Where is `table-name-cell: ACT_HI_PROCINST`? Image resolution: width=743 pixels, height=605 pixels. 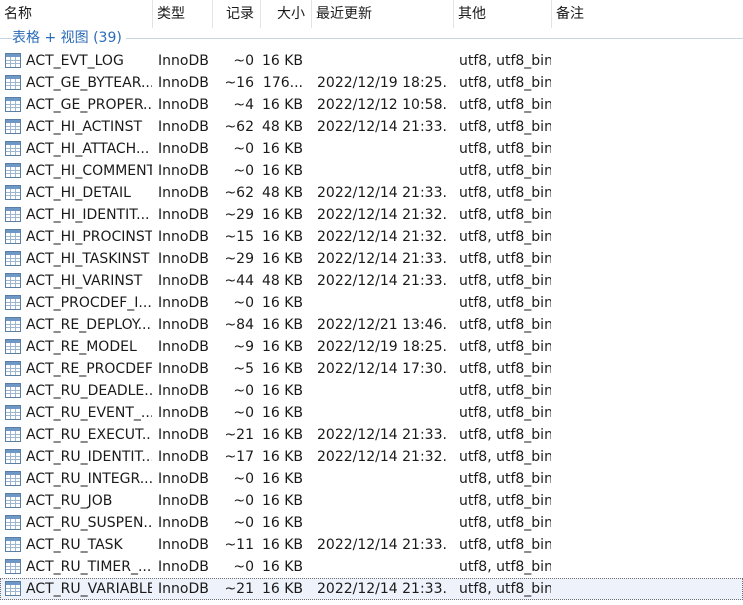
table-name-cell: ACT_HI_PROCINST is located at coordinates (89, 237).